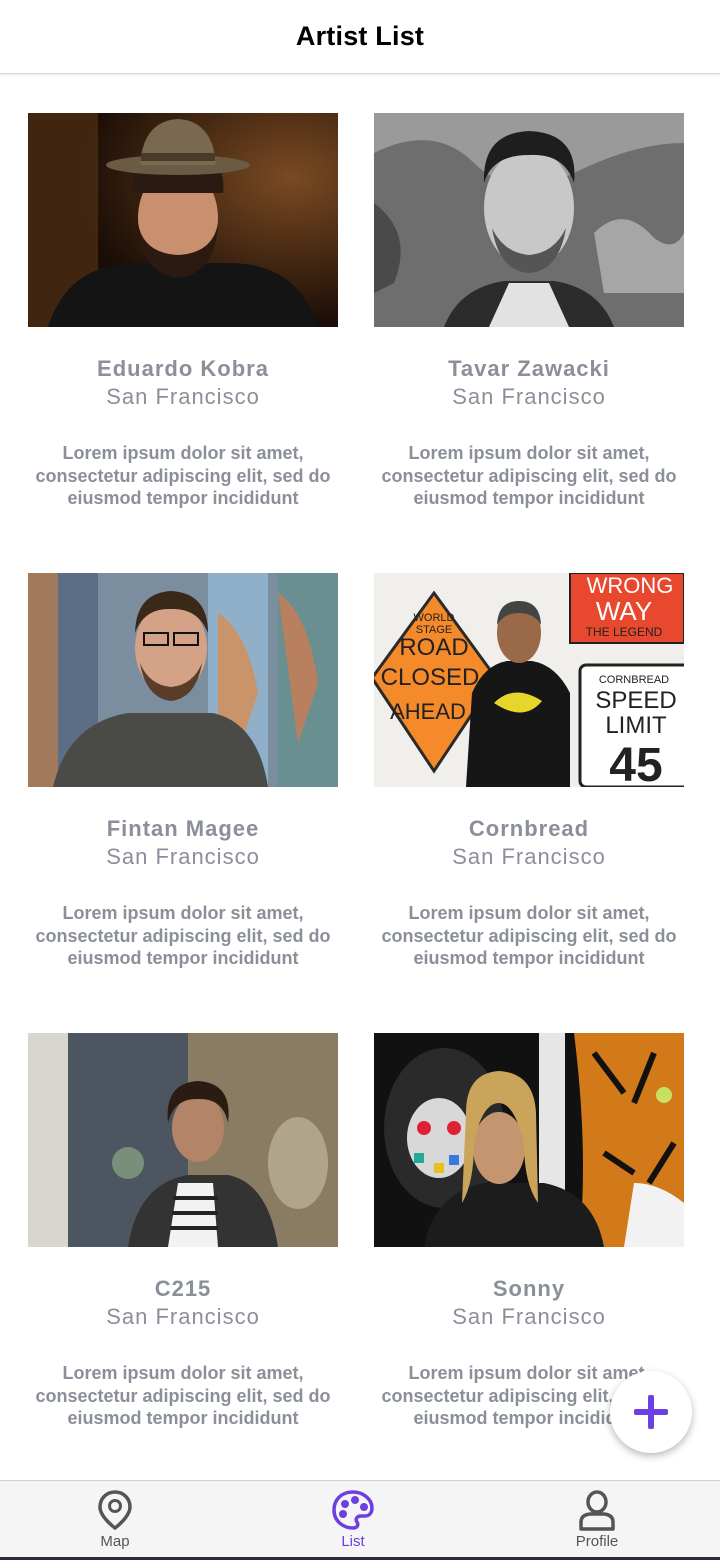  Describe the element at coordinates (529, 828) in the screenshot. I see `artist-name: Cornbread` at that location.